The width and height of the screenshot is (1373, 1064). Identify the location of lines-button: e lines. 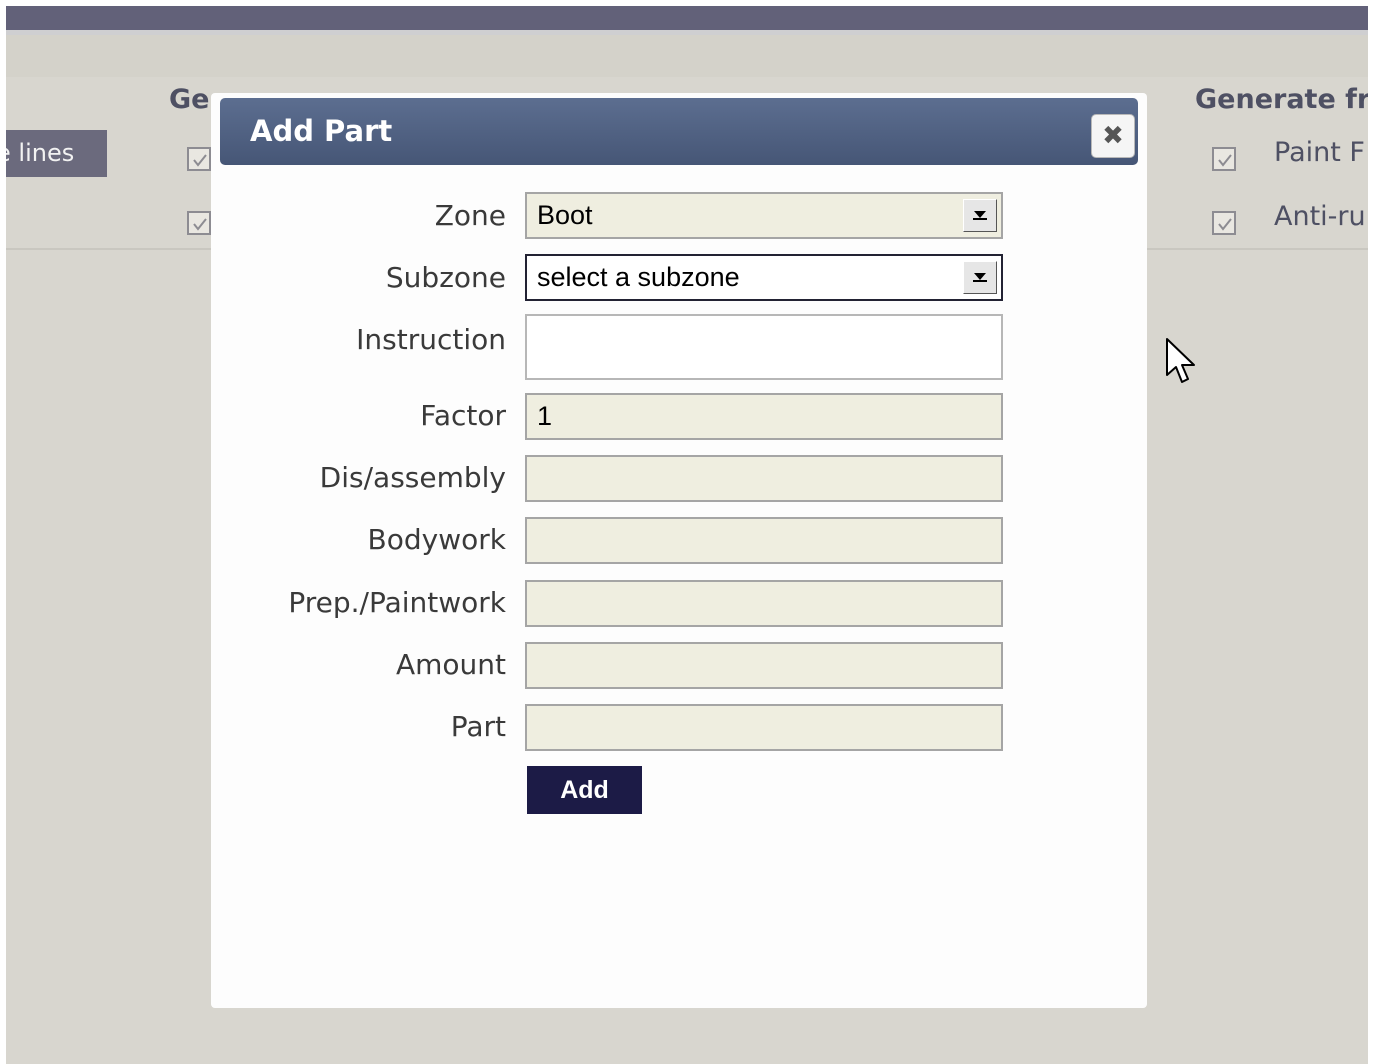
(56, 153).